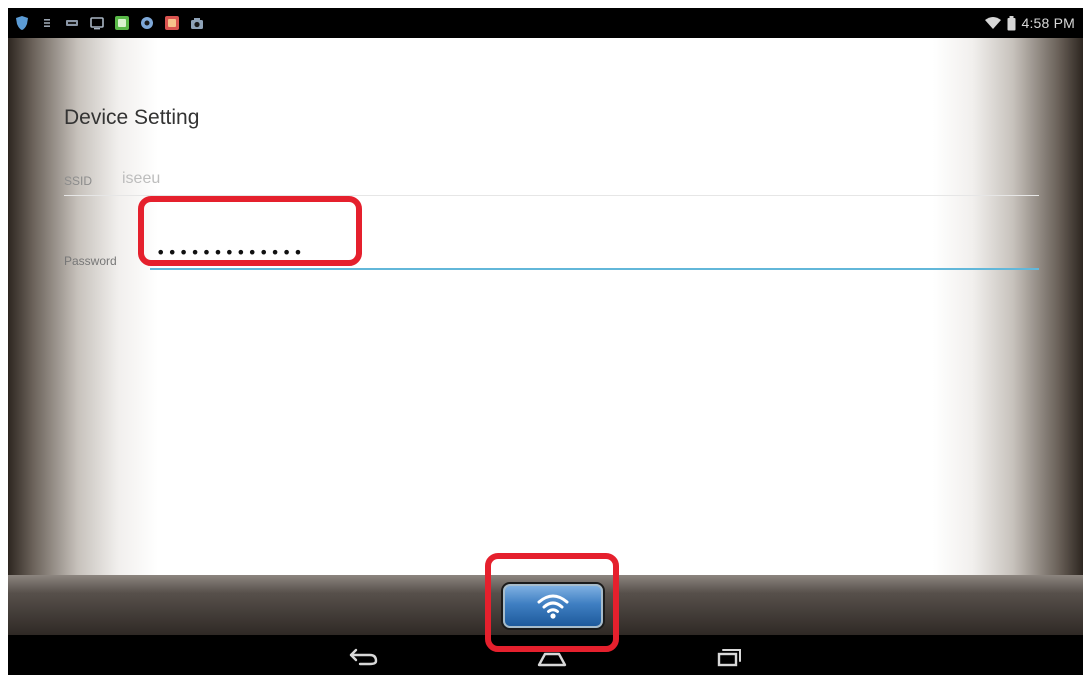  What do you see at coordinates (132, 117) in the screenshot?
I see `page-title: Device Setting` at bounding box center [132, 117].